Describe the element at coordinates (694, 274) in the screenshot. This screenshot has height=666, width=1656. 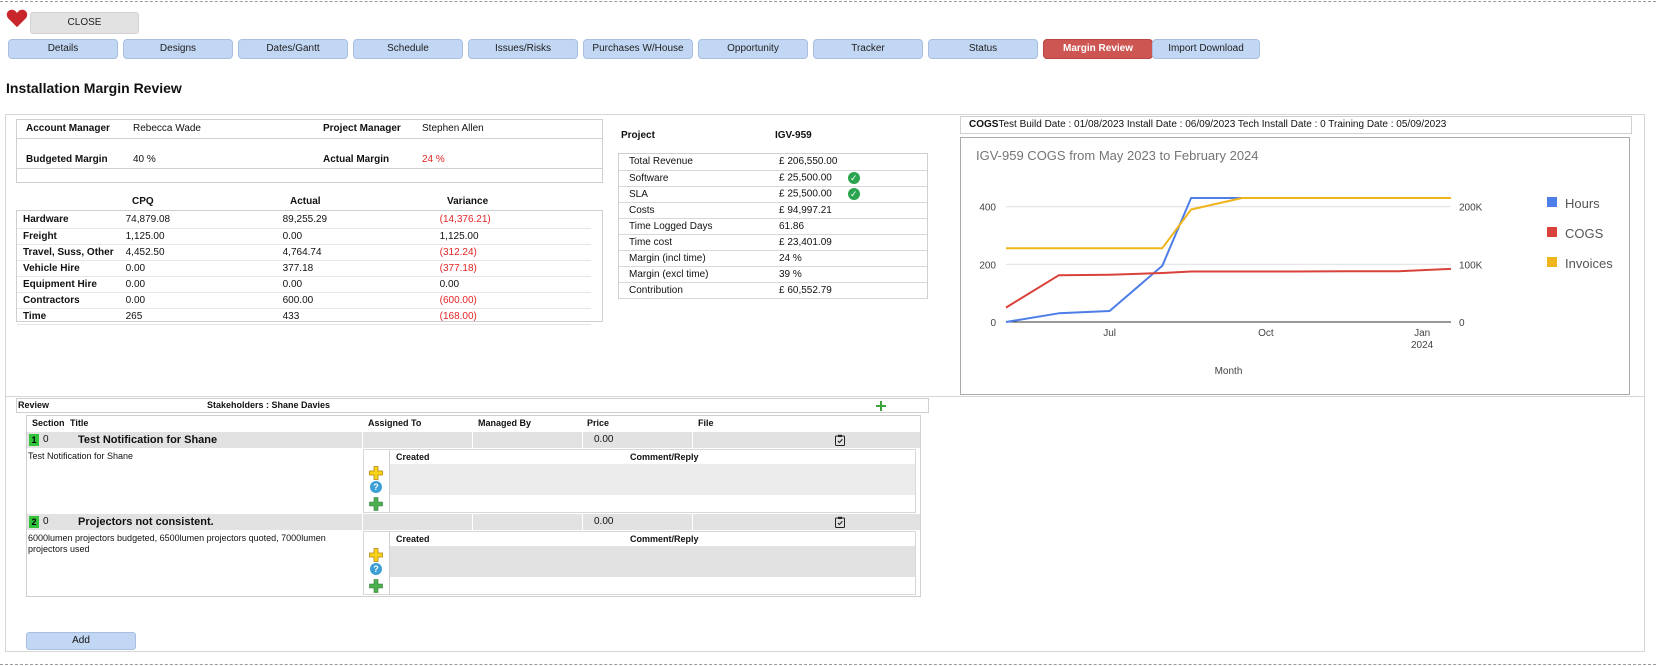
I see `financial-row-label: Margin (excl time)` at that location.